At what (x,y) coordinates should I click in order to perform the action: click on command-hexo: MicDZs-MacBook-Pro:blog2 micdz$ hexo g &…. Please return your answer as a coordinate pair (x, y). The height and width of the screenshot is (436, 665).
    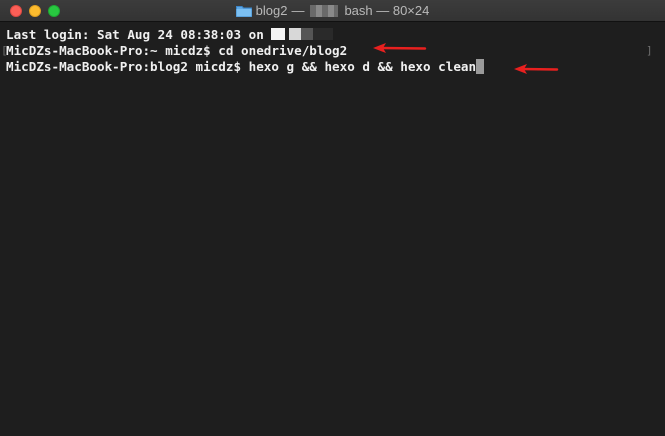
    Looking at the image, I should click on (241, 66).